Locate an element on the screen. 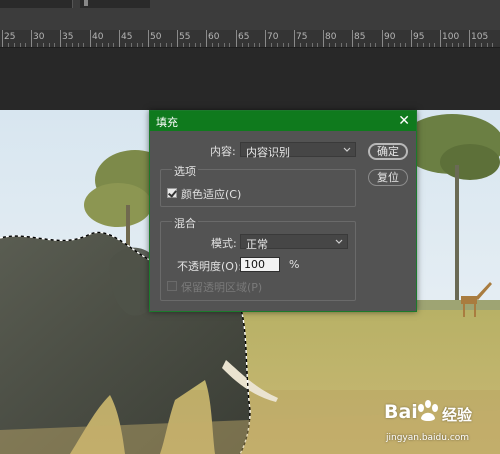 The image size is (500, 454). color-adapt-label: 颜色适应(C) is located at coordinates (211, 194).